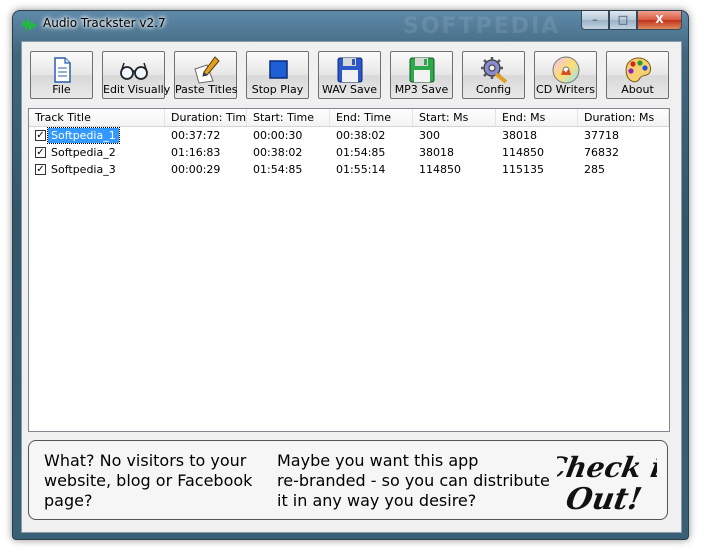 This screenshot has width=706, height=556. I want to click on wav-save-button: WAV Save, so click(349, 75).